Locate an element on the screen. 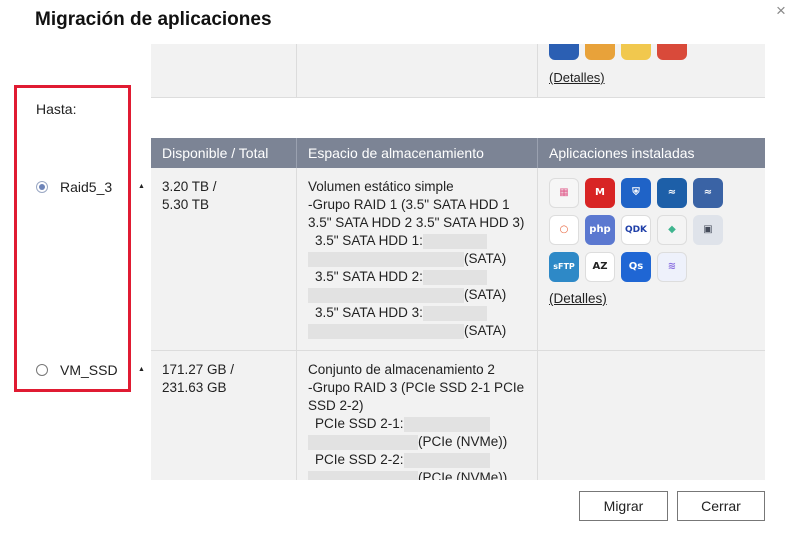  header-available: Disponible / Total is located at coordinates (224, 153).